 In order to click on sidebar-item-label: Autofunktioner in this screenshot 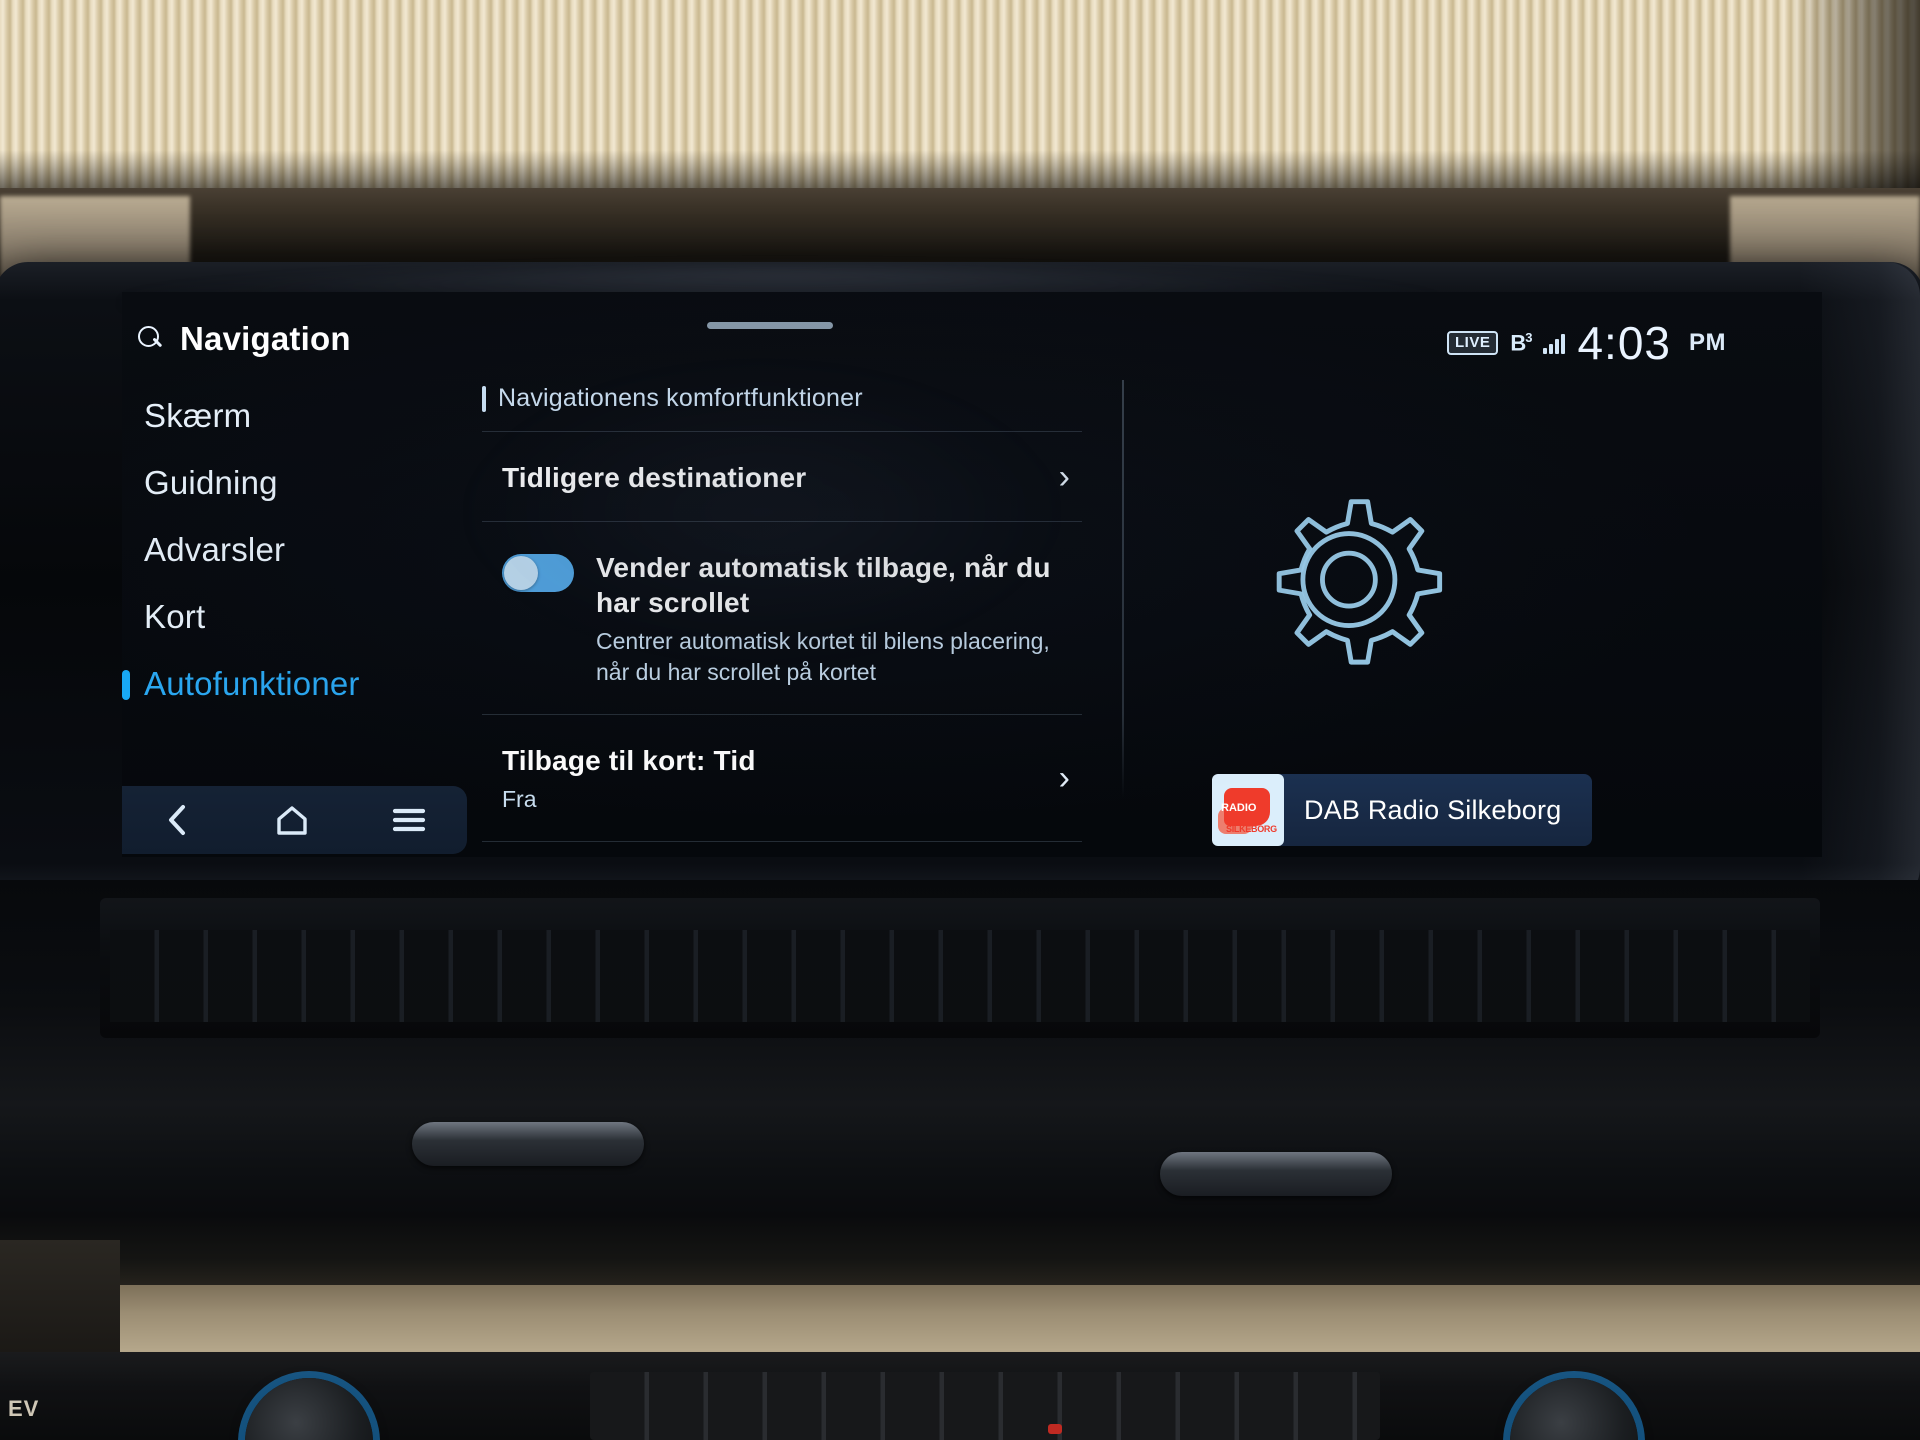, I will do `click(252, 683)`.